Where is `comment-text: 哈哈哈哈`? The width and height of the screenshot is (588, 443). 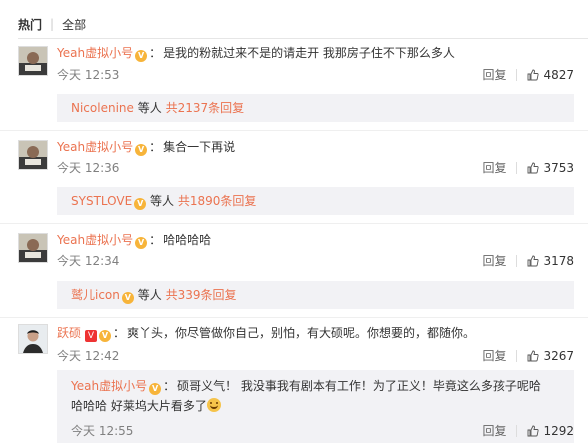 comment-text: 哈哈哈哈 is located at coordinates (187, 240).